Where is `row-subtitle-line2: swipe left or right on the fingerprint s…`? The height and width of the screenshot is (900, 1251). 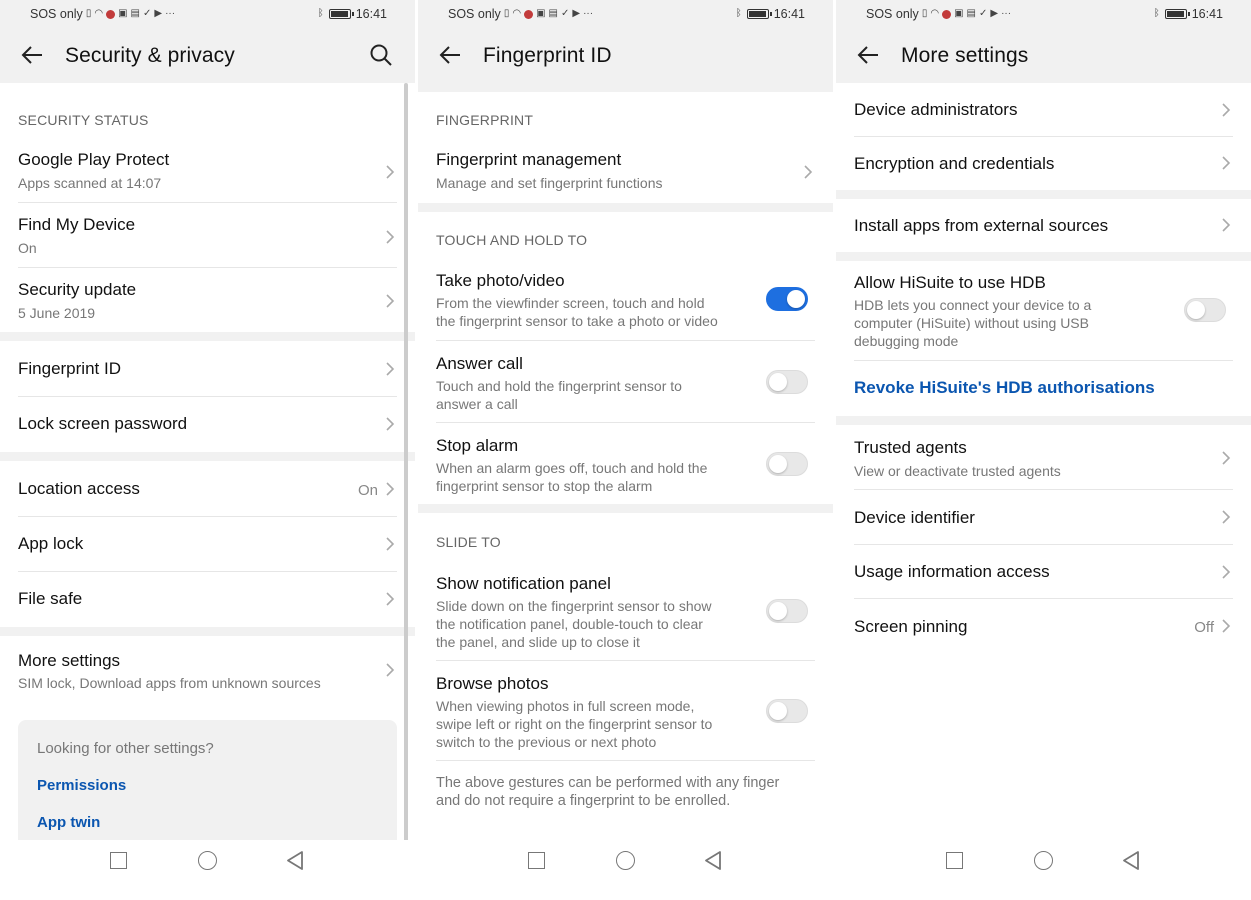 row-subtitle-line2: swipe left or right on the fingerprint s… is located at coordinates (574, 724).